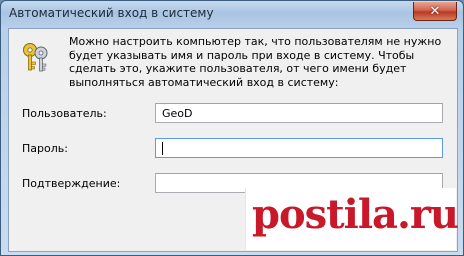 Image resolution: width=464 pixels, height=256 pixels. I want to click on keys-icon, so click(35, 57).